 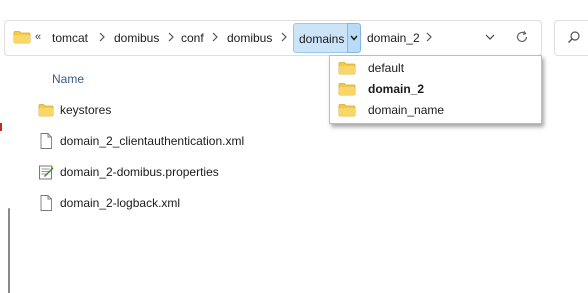 I want to click on breadcrumb-conf: conf, so click(x=192, y=38).